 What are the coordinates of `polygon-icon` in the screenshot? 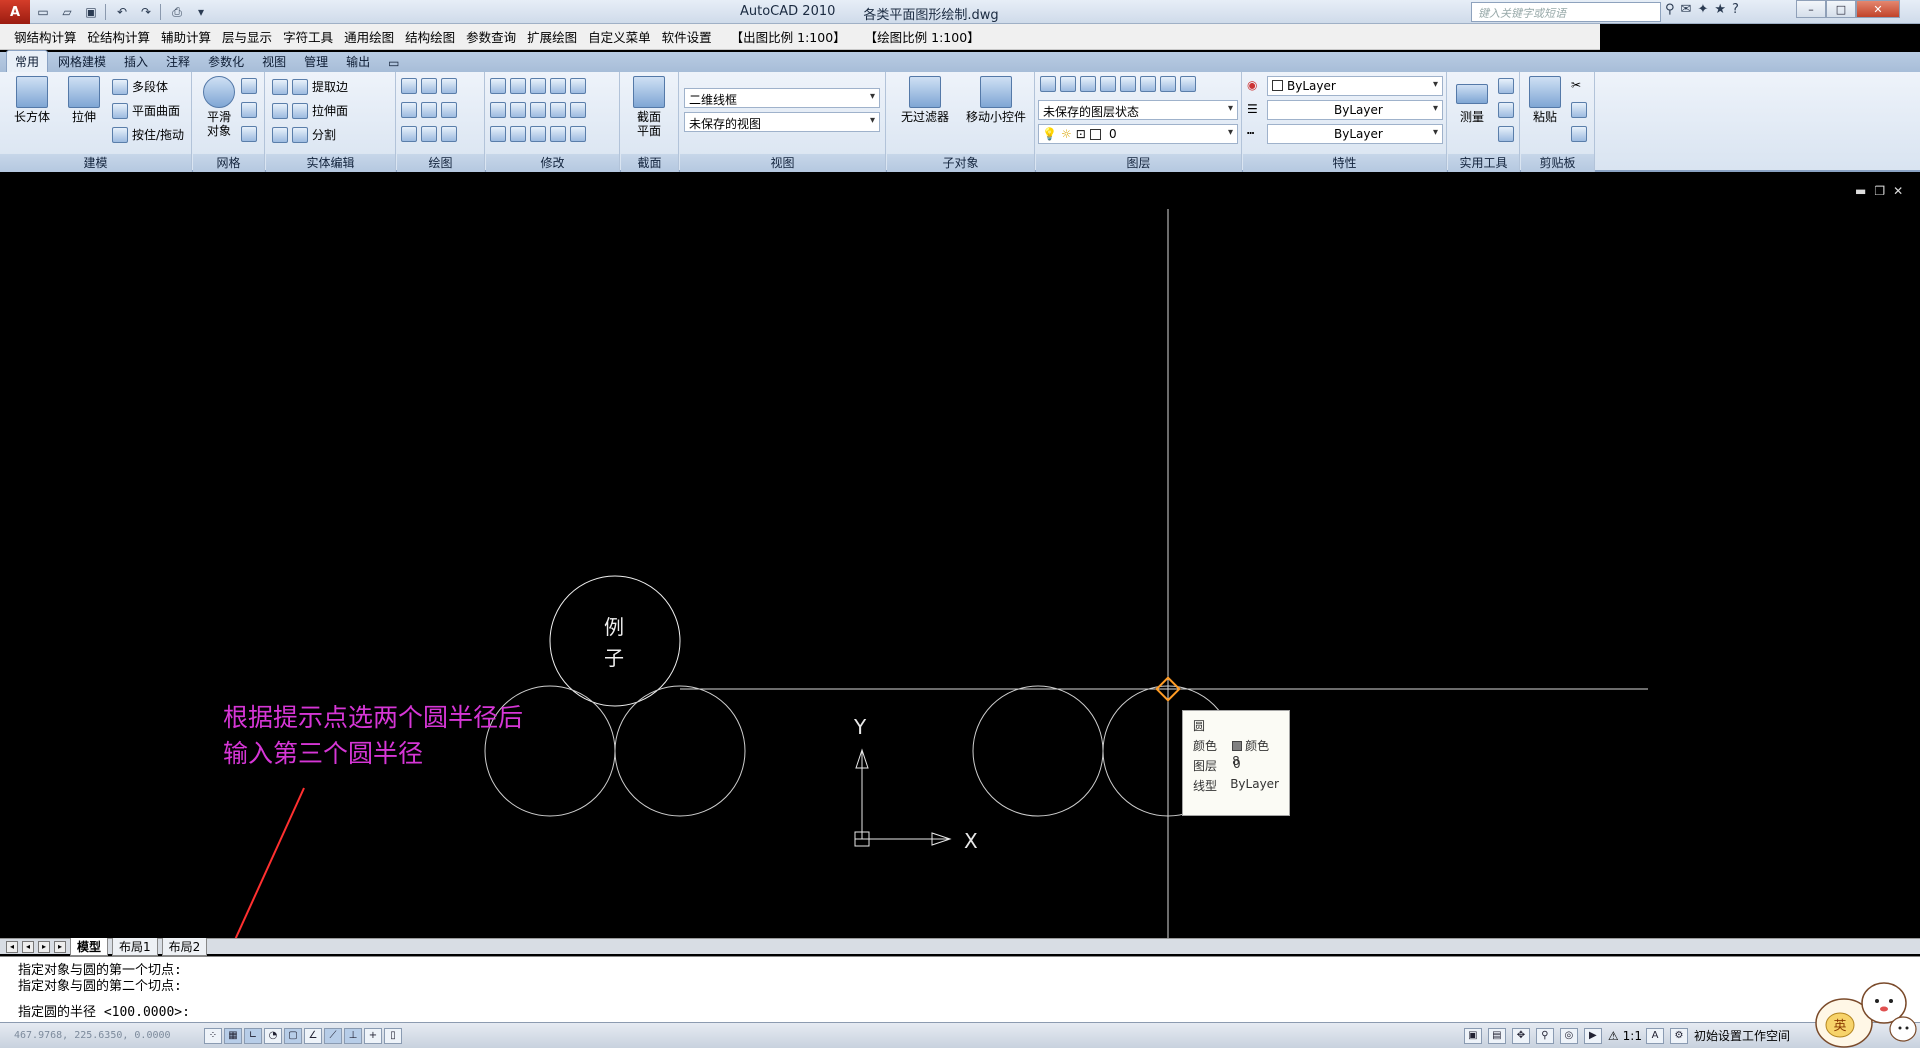 It's located at (409, 134).